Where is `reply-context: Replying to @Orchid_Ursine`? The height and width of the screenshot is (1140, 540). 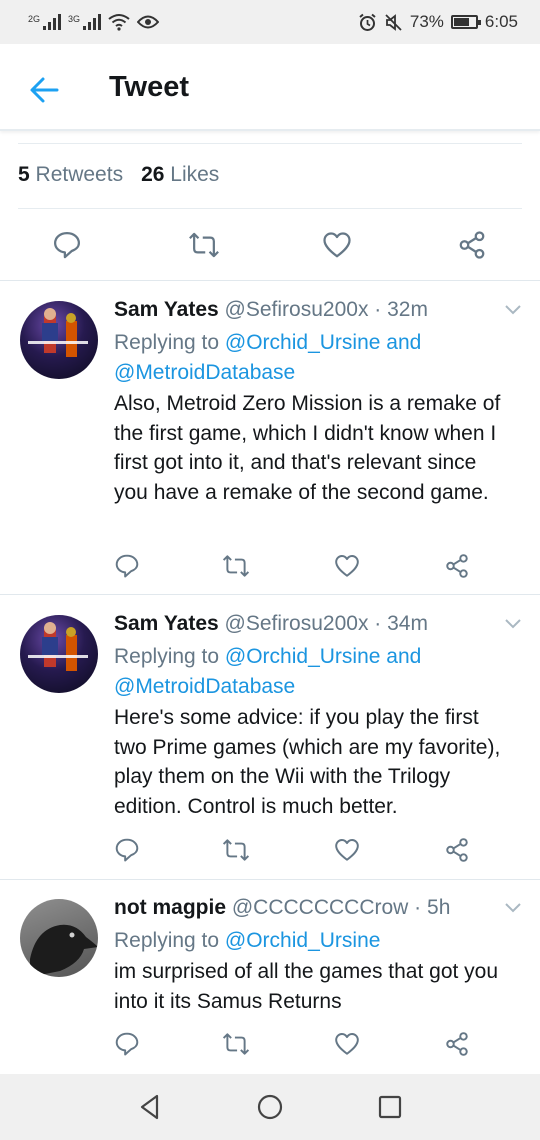 reply-context: Replying to @Orchid_Ursine is located at coordinates (314, 941).